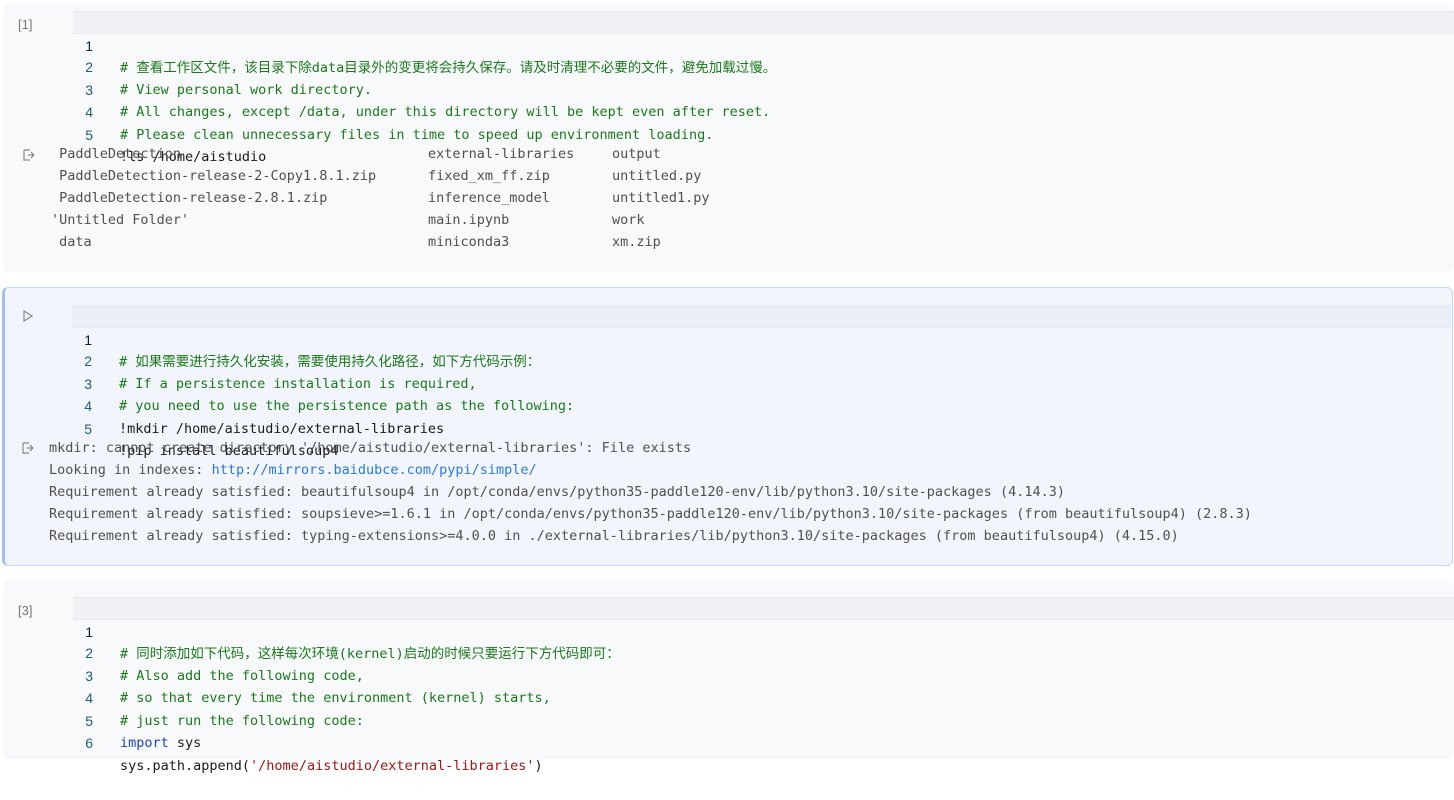 The width and height of the screenshot is (1454, 800). I want to click on execution-count: [1], so click(25, 24).